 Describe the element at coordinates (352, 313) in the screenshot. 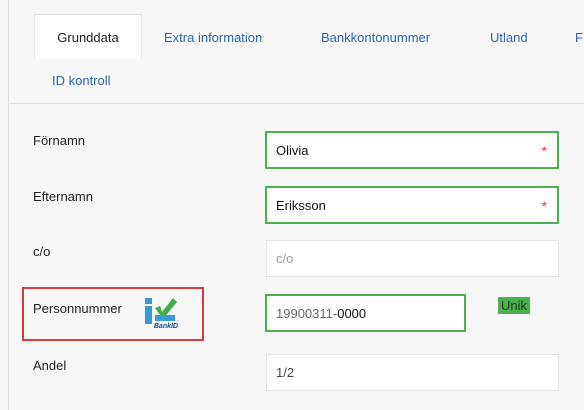

I see `personnummer-suffix: 0000` at that location.